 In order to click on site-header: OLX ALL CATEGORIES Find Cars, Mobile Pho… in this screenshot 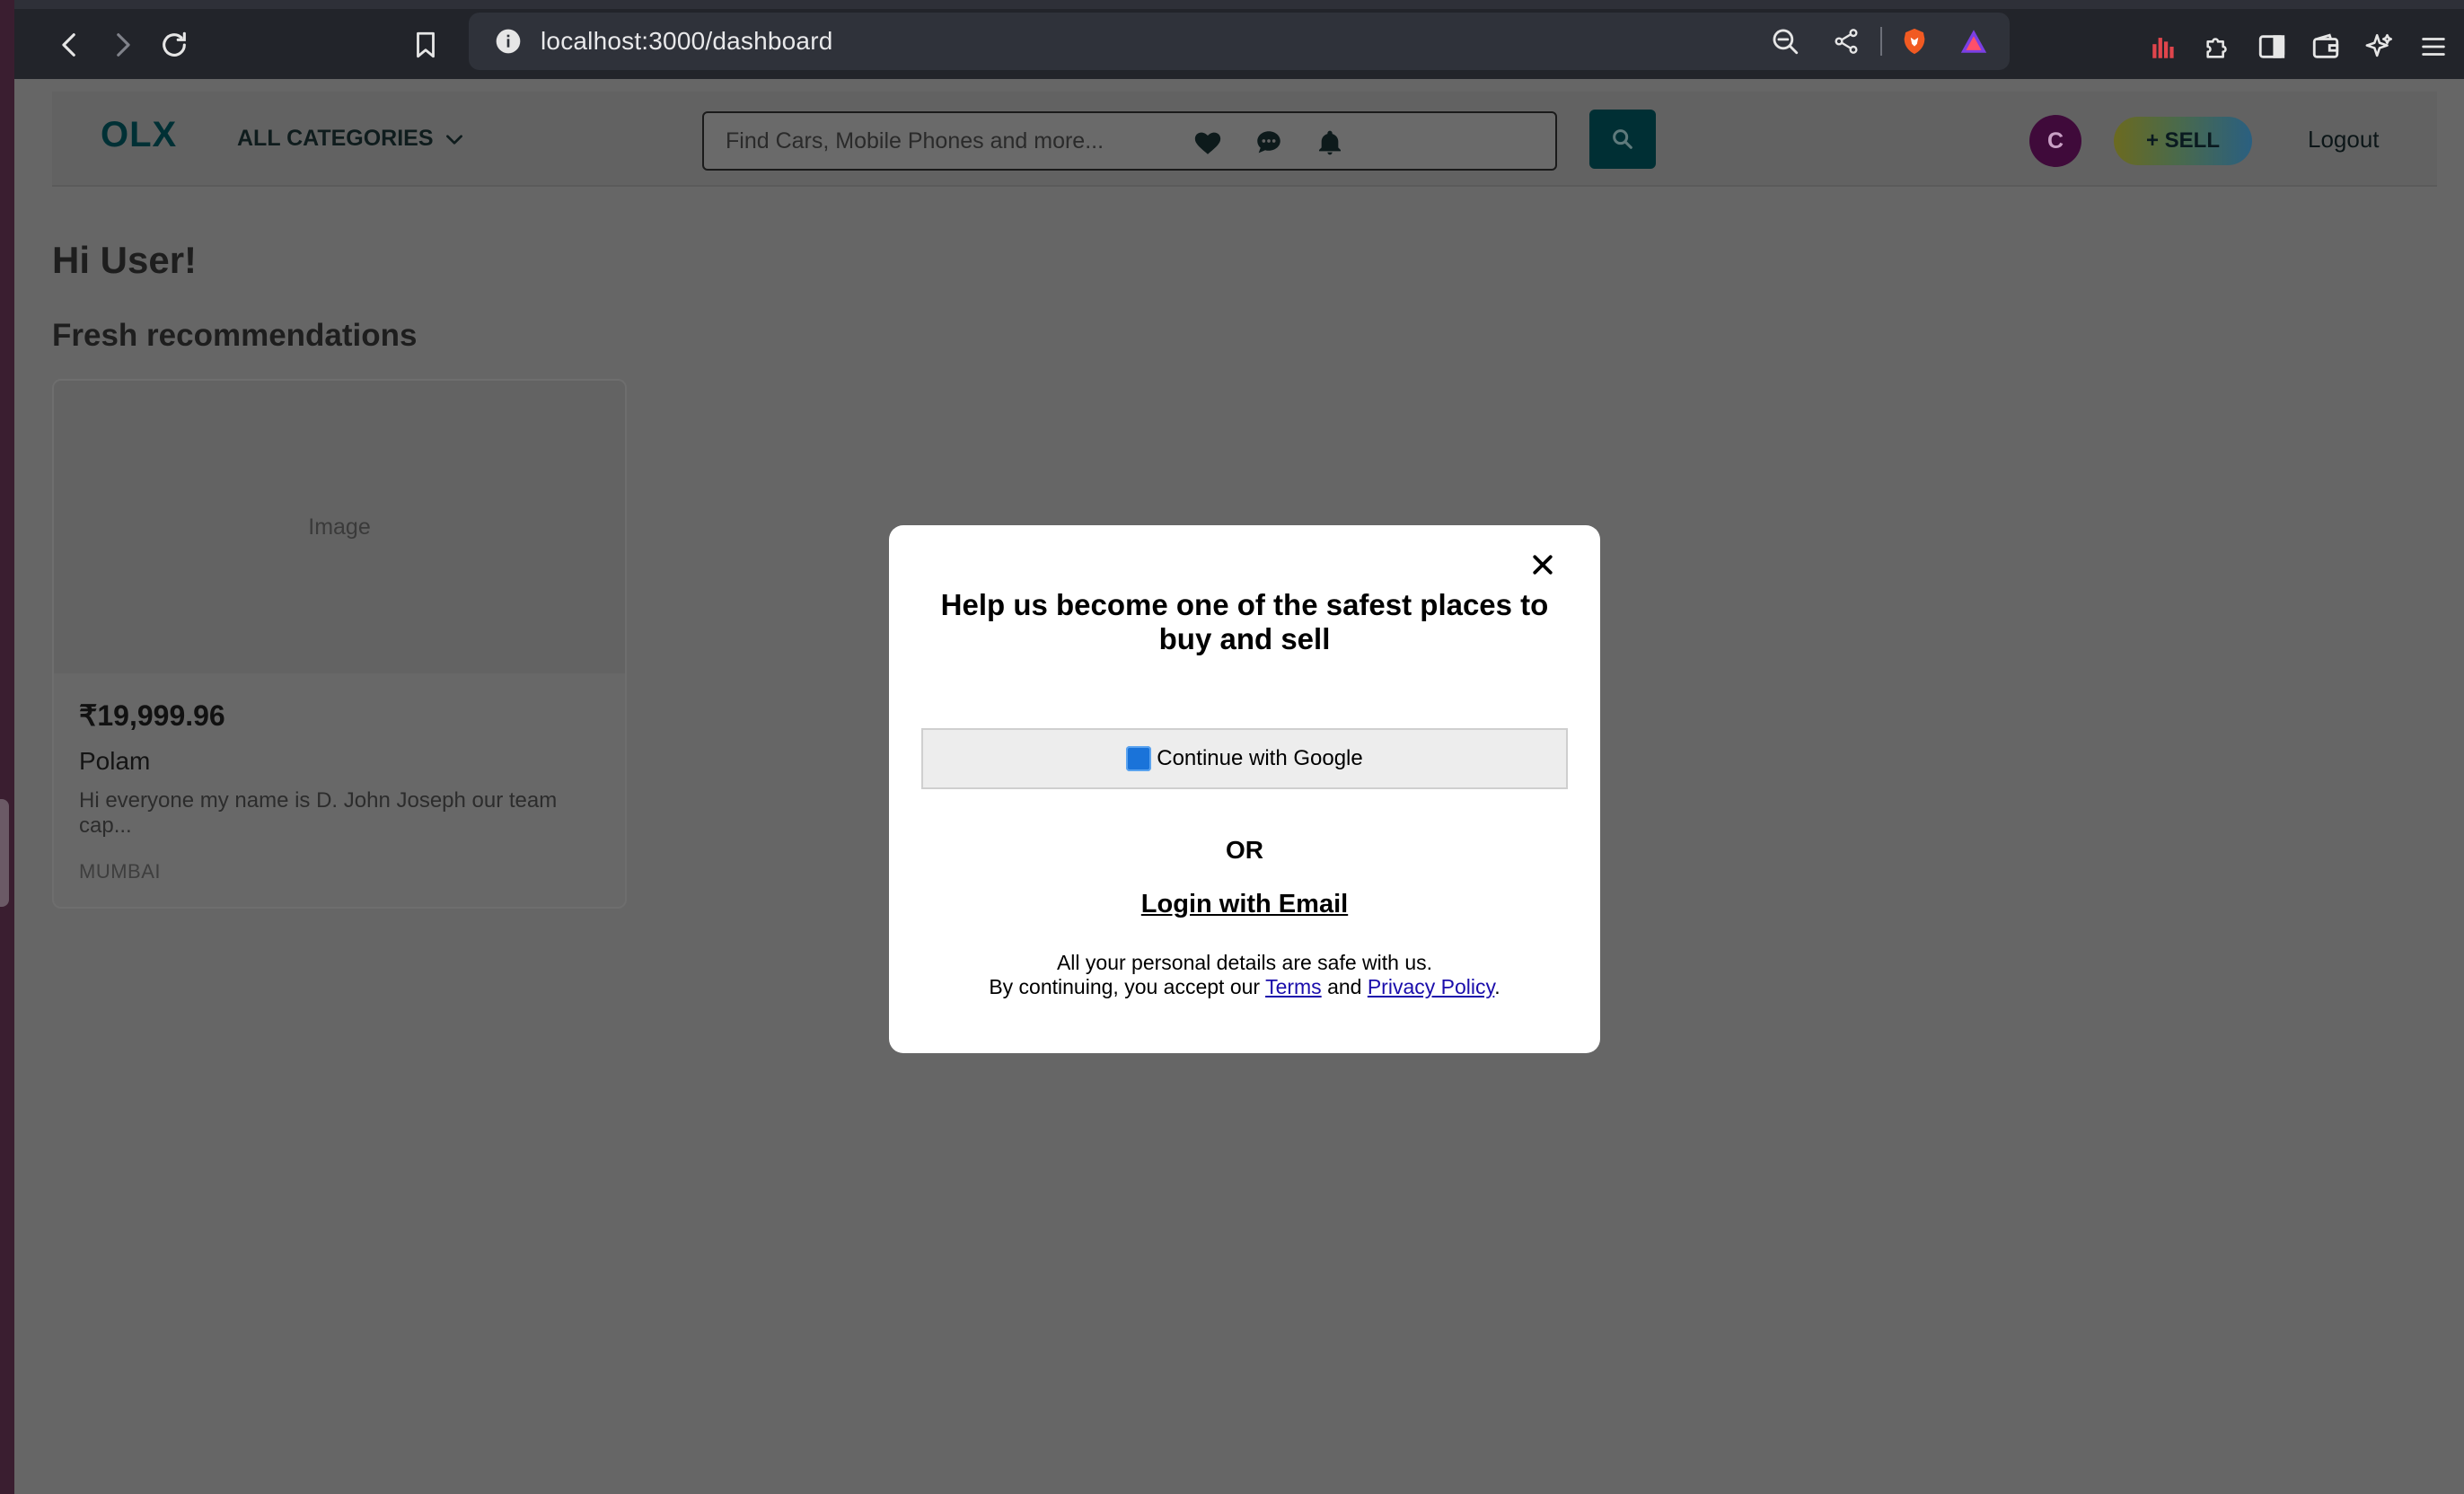, I will do `click(1244, 139)`.